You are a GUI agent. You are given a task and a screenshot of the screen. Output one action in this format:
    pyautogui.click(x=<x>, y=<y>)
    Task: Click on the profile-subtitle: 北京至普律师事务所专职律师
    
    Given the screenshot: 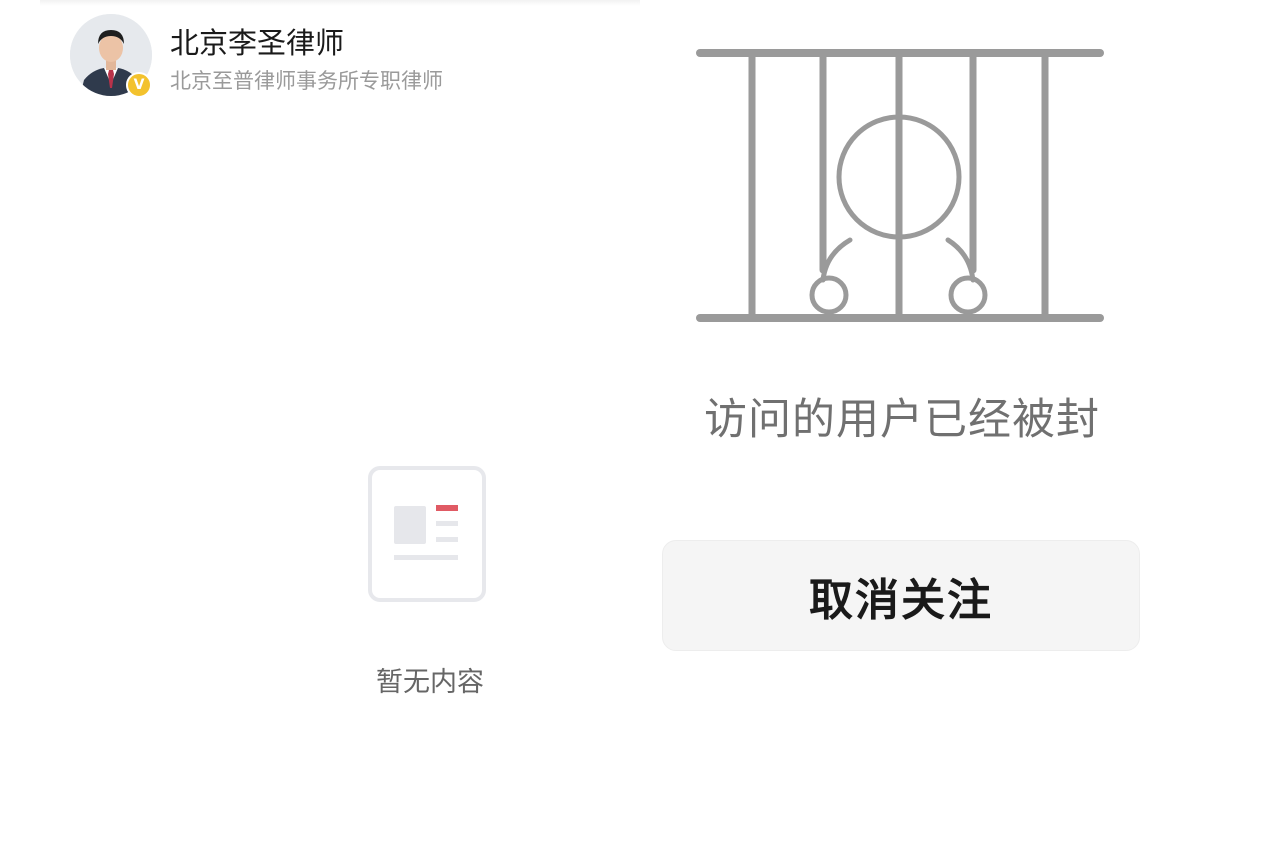 What is the action you would take?
    pyautogui.click(x=306, y=81)
    